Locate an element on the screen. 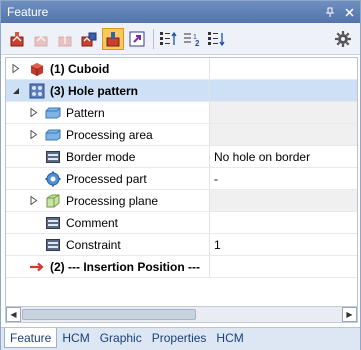 The height and width of the screenshot is (350, 361). tree-row-label: Comment is located at coordinates (92, 222).